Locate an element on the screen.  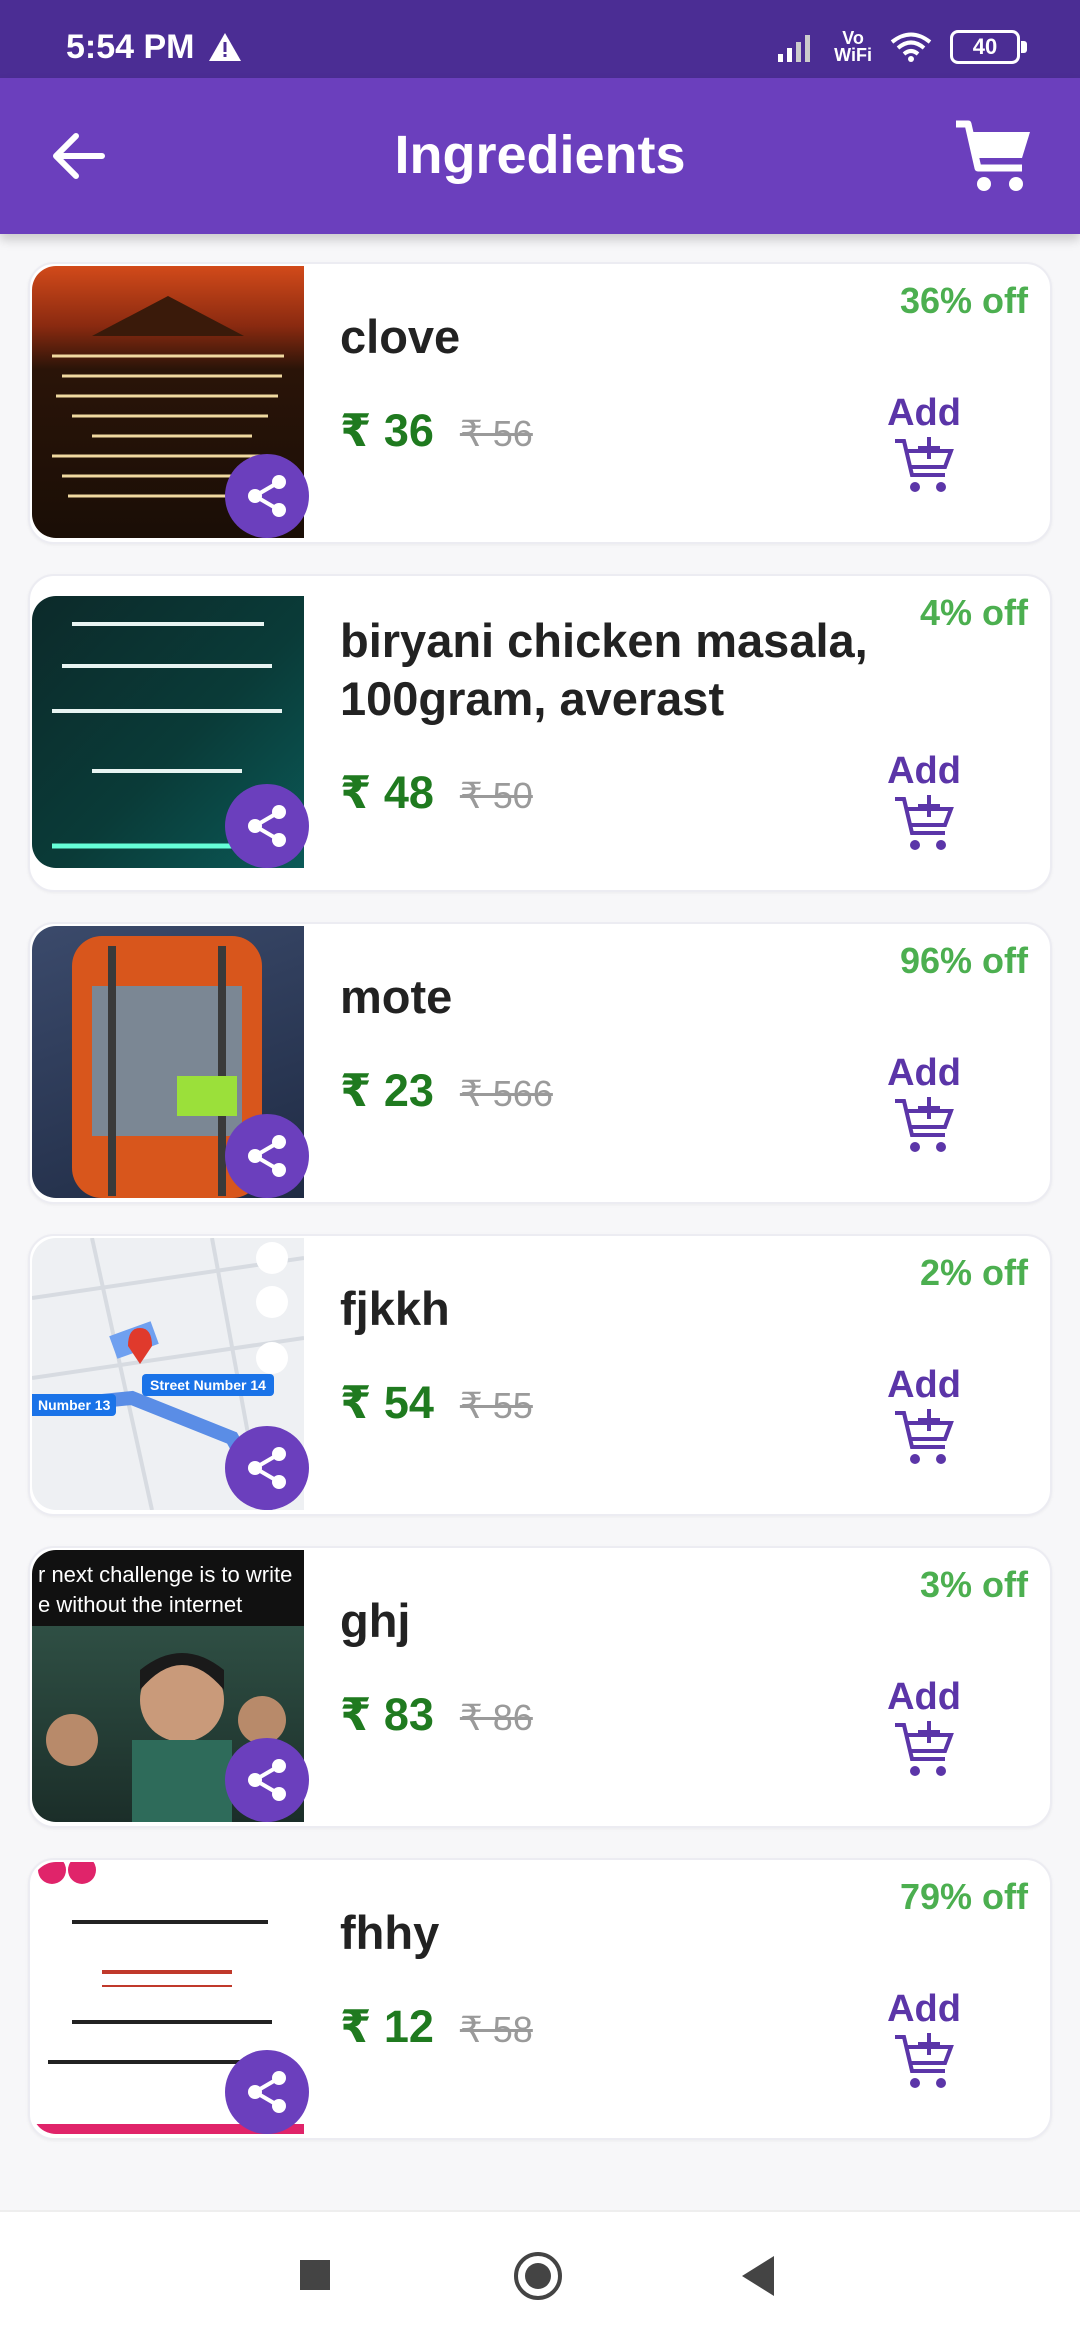
status-time: 5:54 PM is located at coordinates (130, 47).